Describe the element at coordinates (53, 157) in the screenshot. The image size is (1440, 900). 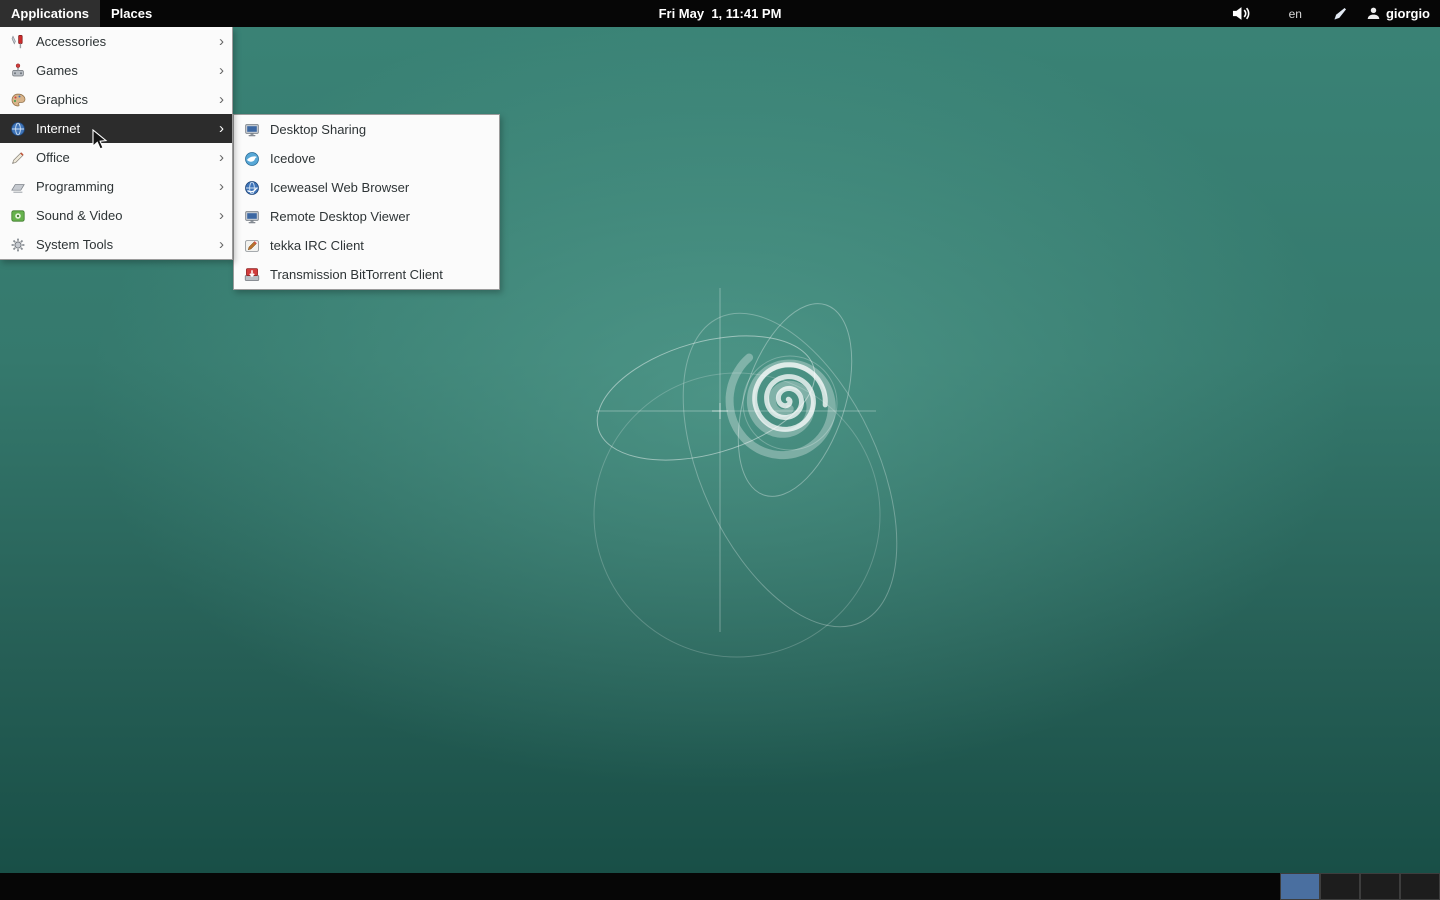
I see `menu-item-label: Office` at that location.